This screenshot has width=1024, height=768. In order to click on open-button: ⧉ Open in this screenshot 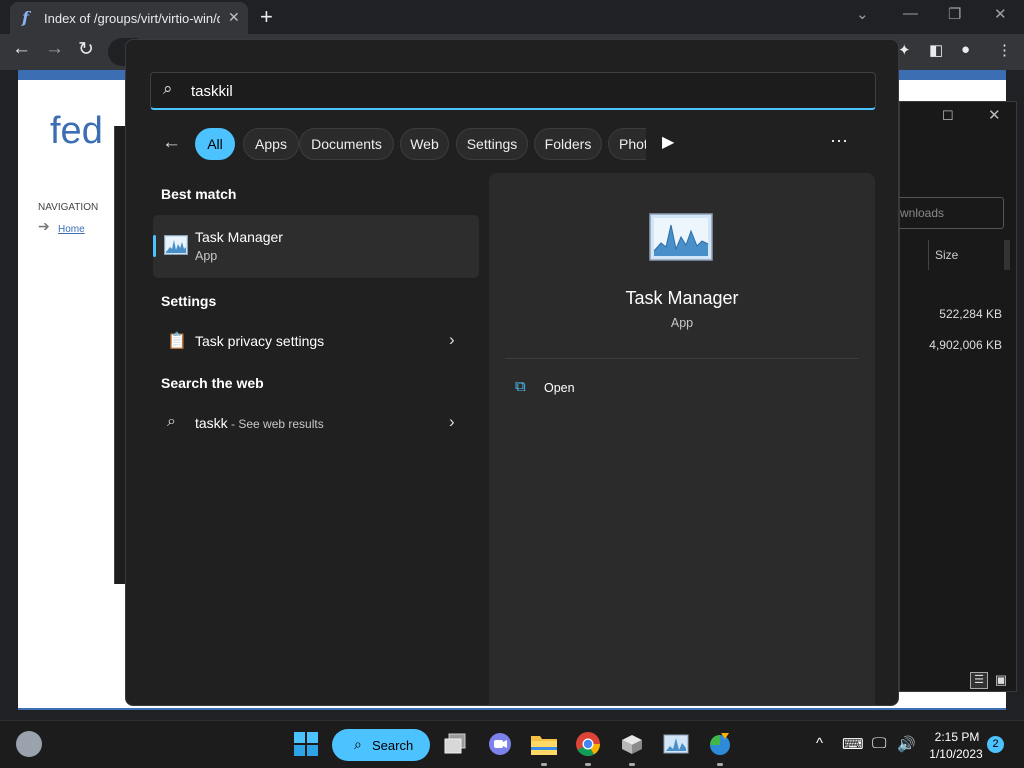, I will do `click(585, 387)`.